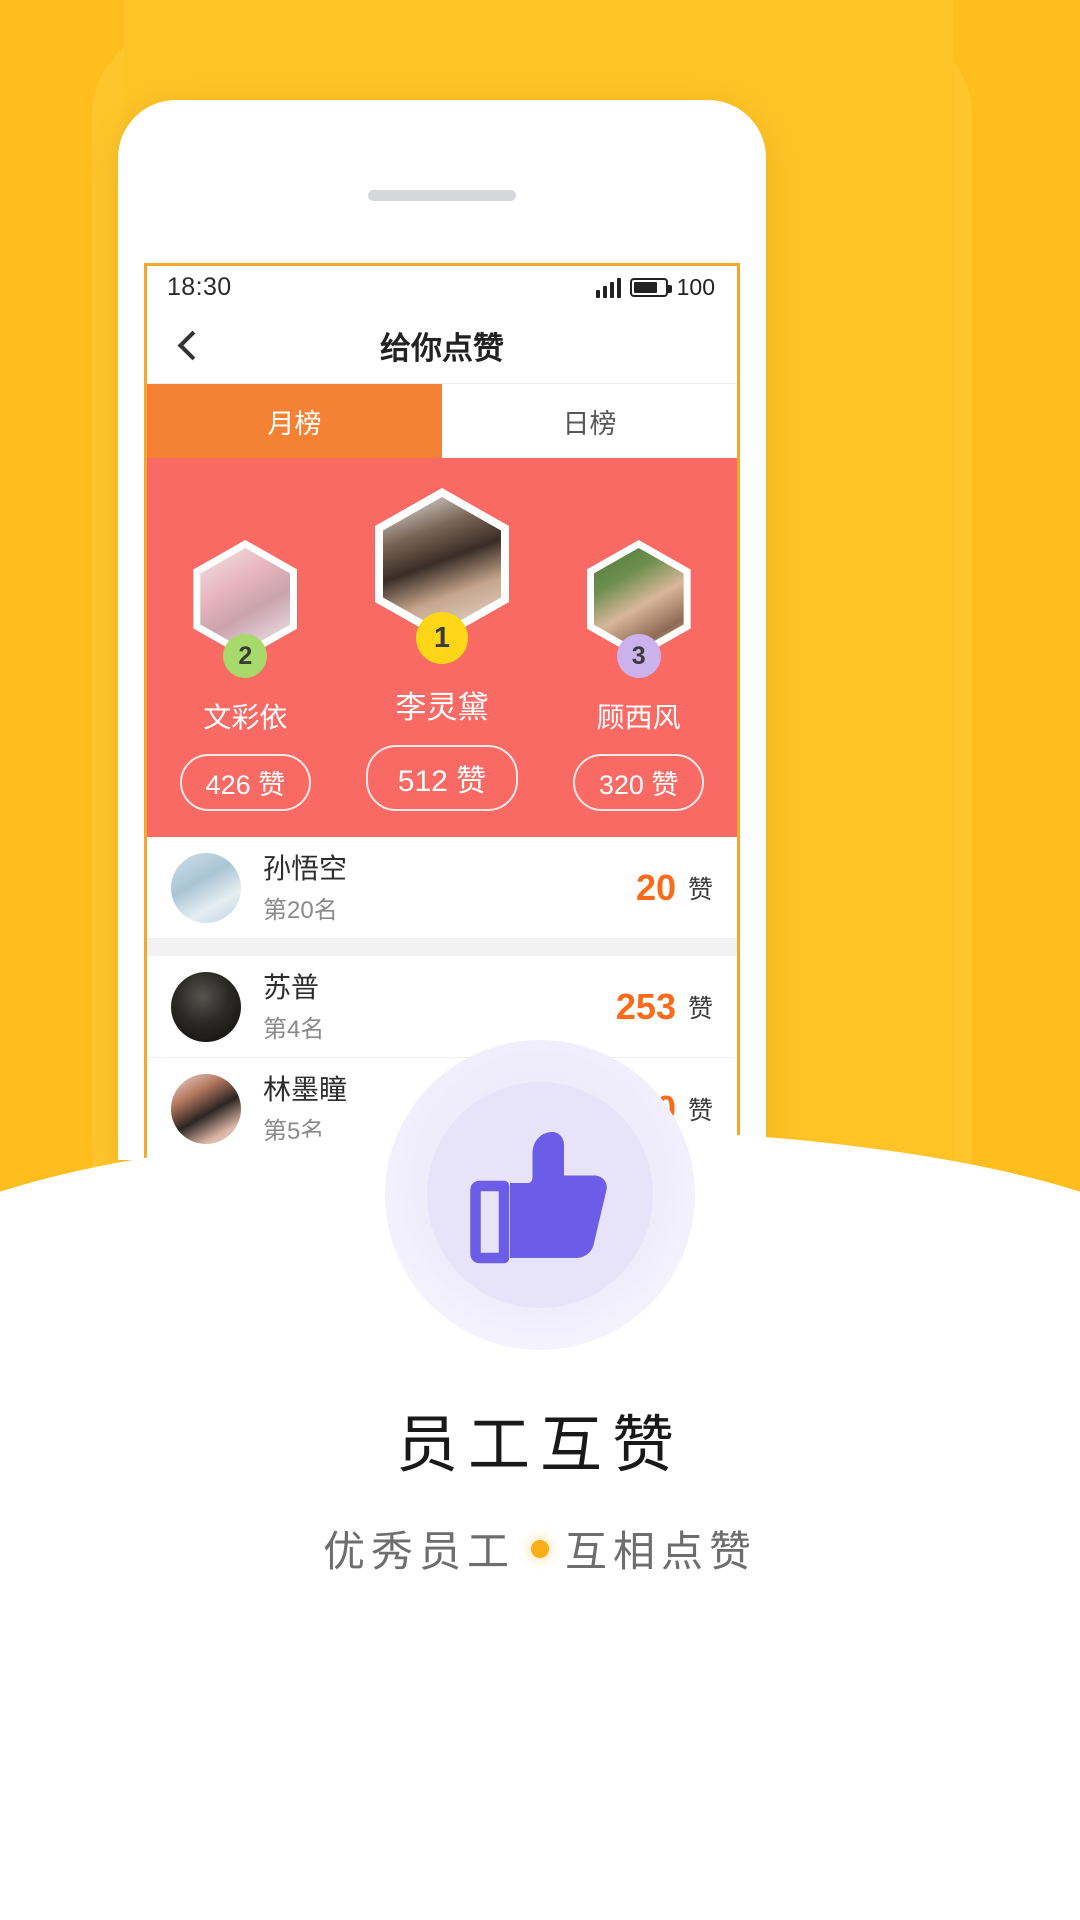  Describe the element at coordinates (539, 1445) in the screenshot. I see `promo-title: 员工互赞` at that location.